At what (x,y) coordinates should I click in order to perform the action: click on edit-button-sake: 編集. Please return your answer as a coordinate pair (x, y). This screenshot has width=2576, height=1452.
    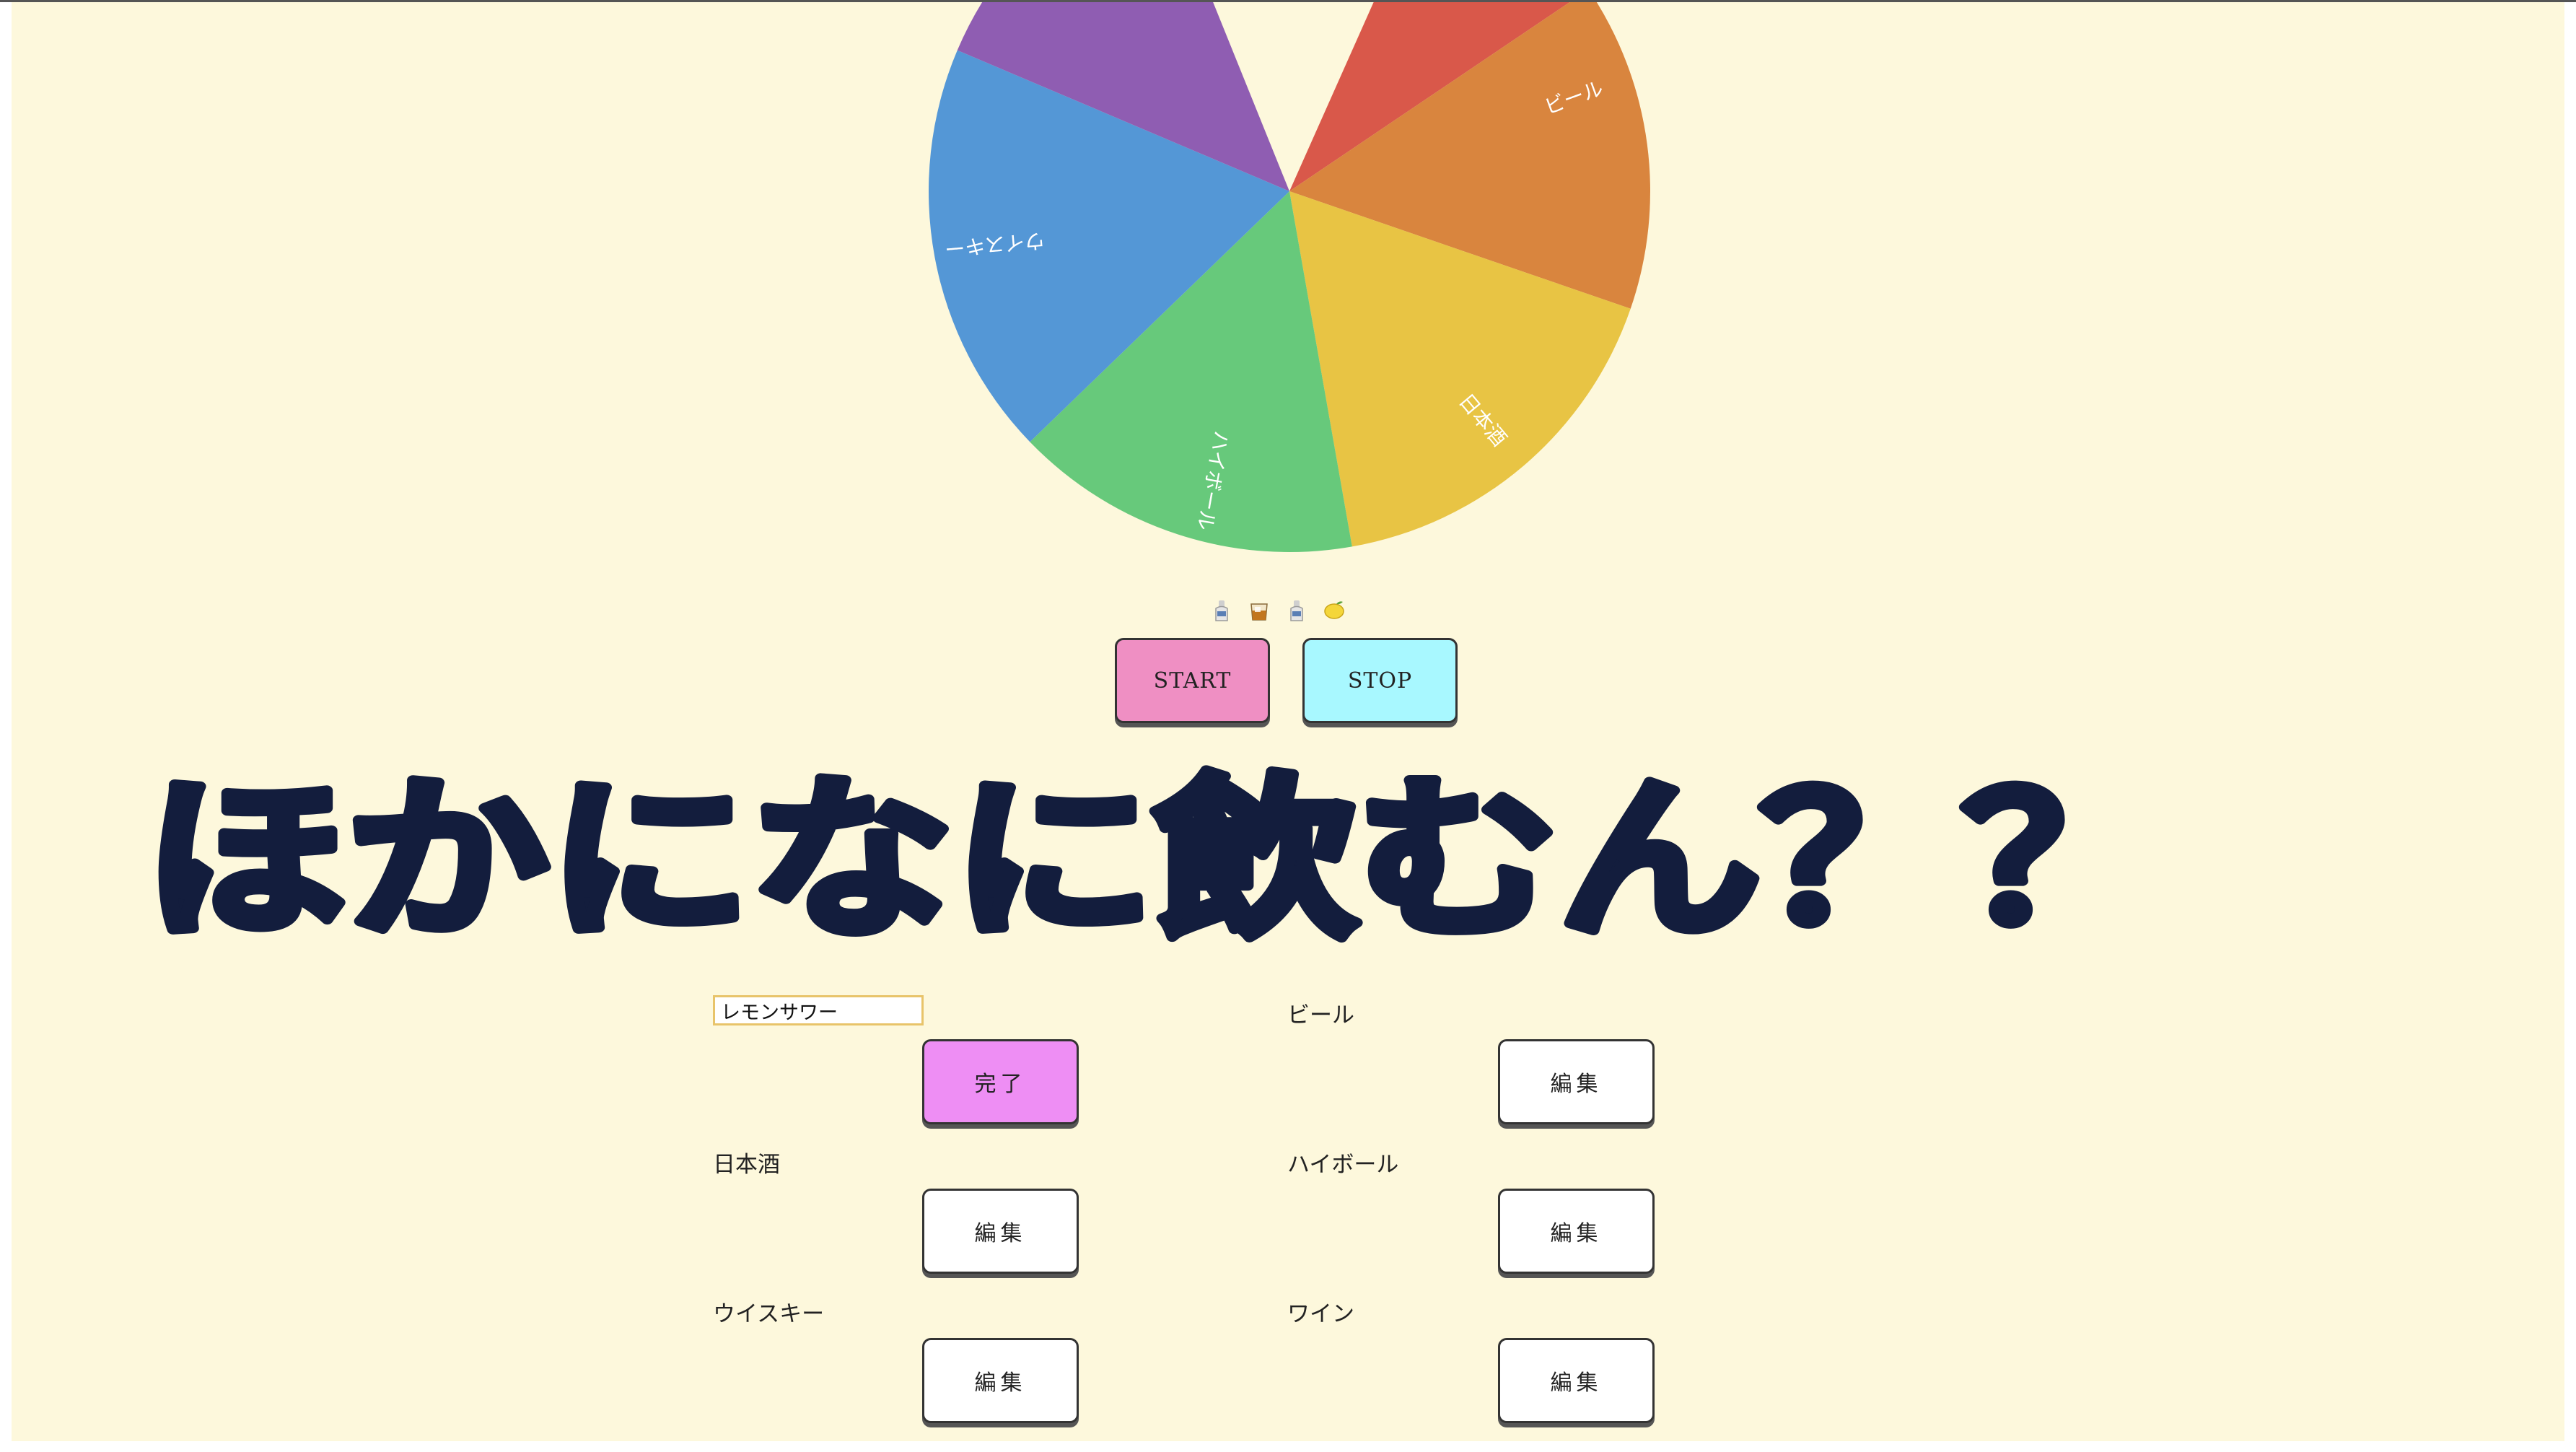
    Looking at the image, I should click on (1000, 1231).